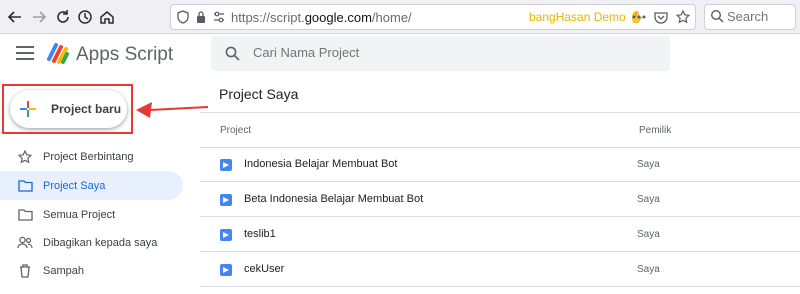 This screenshot has width=800, height=294. I want to click on people-icon, so click(25, 243).